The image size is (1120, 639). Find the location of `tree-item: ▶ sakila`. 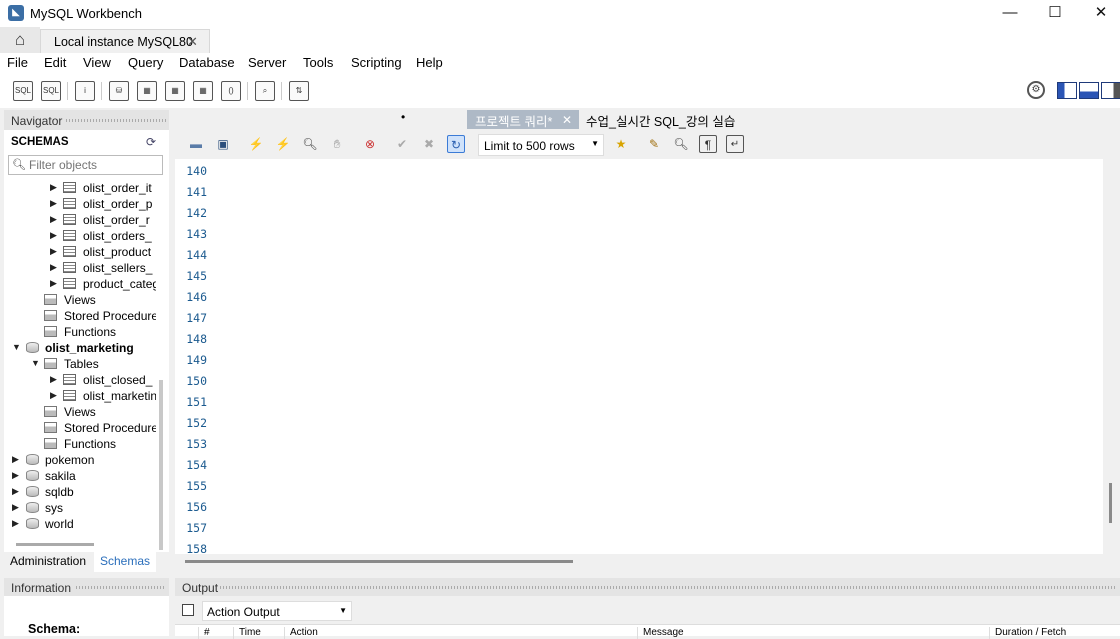

tree-item: ▶ sakila is located at coordinates (80, 476).